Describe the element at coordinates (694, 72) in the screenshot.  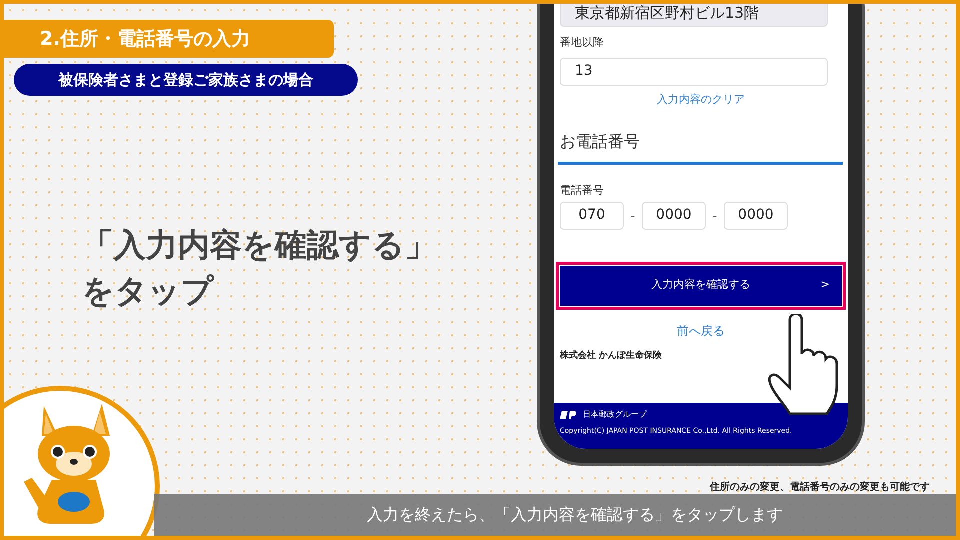
I see `address-detail-field: 13` at that location.